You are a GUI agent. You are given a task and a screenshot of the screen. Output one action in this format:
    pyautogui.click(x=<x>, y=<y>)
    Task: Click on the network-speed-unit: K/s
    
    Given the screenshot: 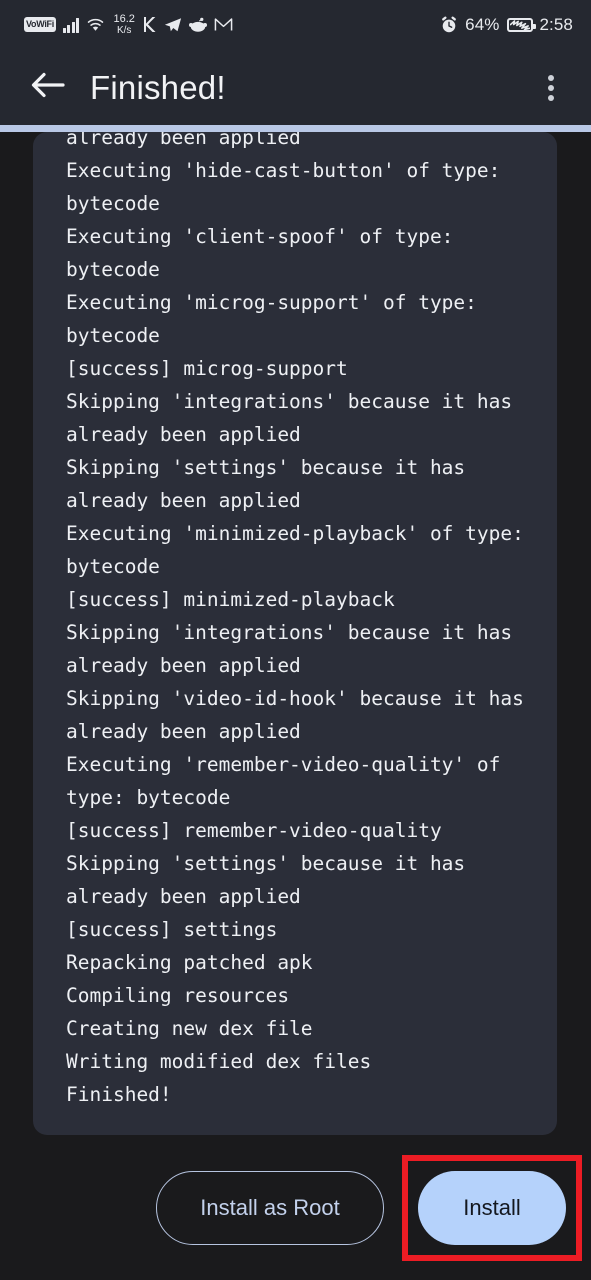 What is the action you would take?
    pyautogui.click(x=124, y=30)
    